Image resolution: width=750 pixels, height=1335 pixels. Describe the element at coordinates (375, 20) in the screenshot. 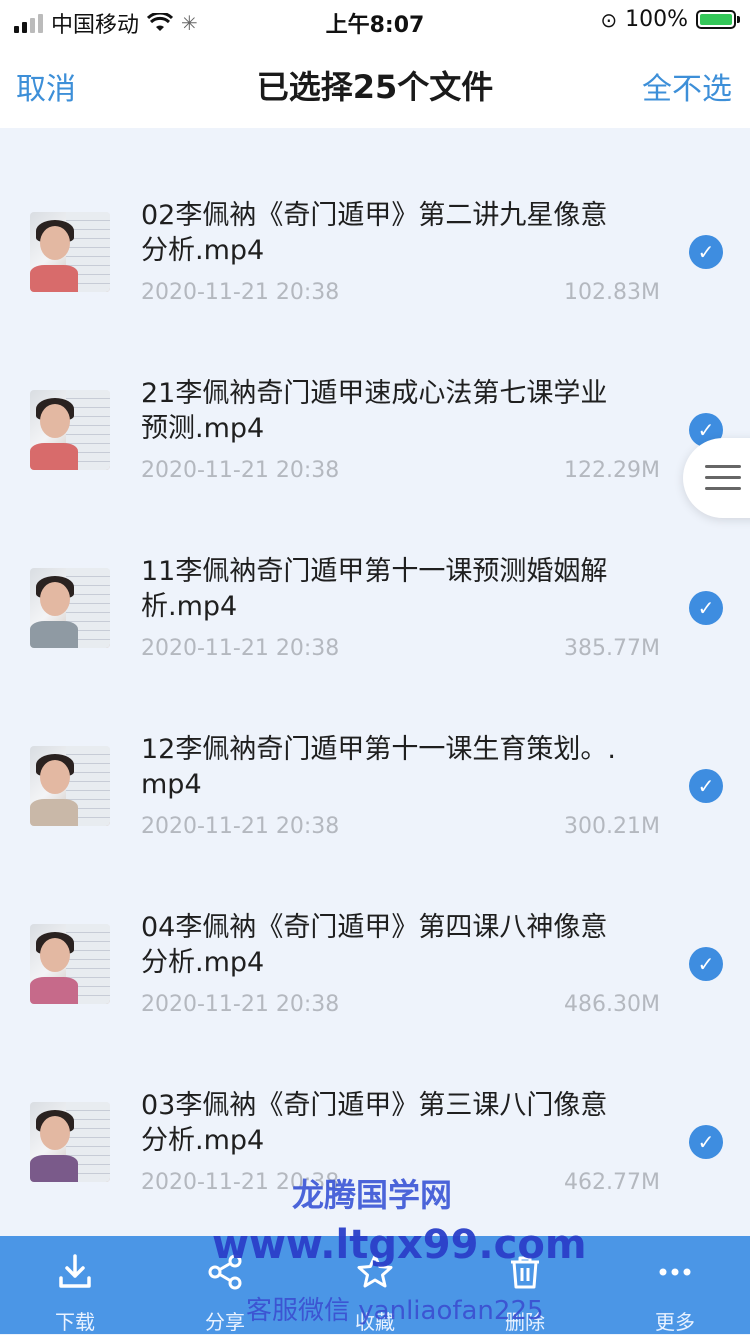

I see `status-bar: 中国移动 ✳ 上午8:07 ⊙ 100%` at that location.